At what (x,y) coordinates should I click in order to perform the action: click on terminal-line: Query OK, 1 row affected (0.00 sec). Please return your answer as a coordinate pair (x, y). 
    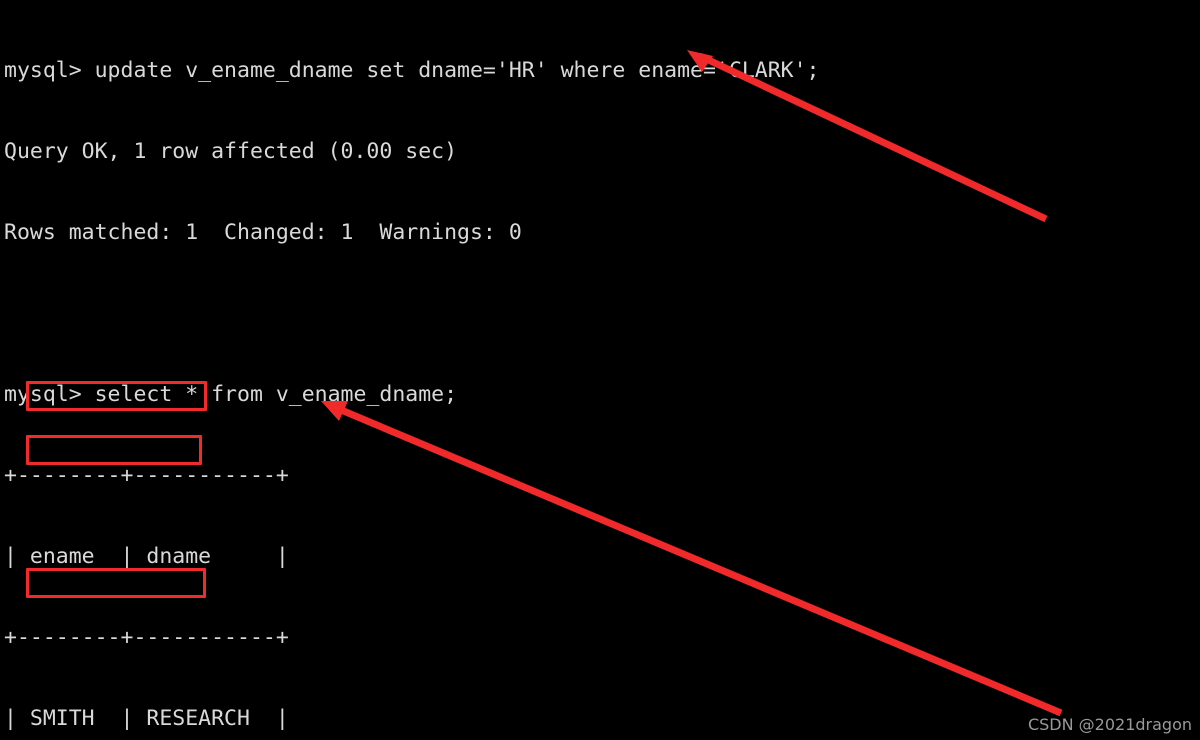
    Looking at the image, I should click on (231, 151).